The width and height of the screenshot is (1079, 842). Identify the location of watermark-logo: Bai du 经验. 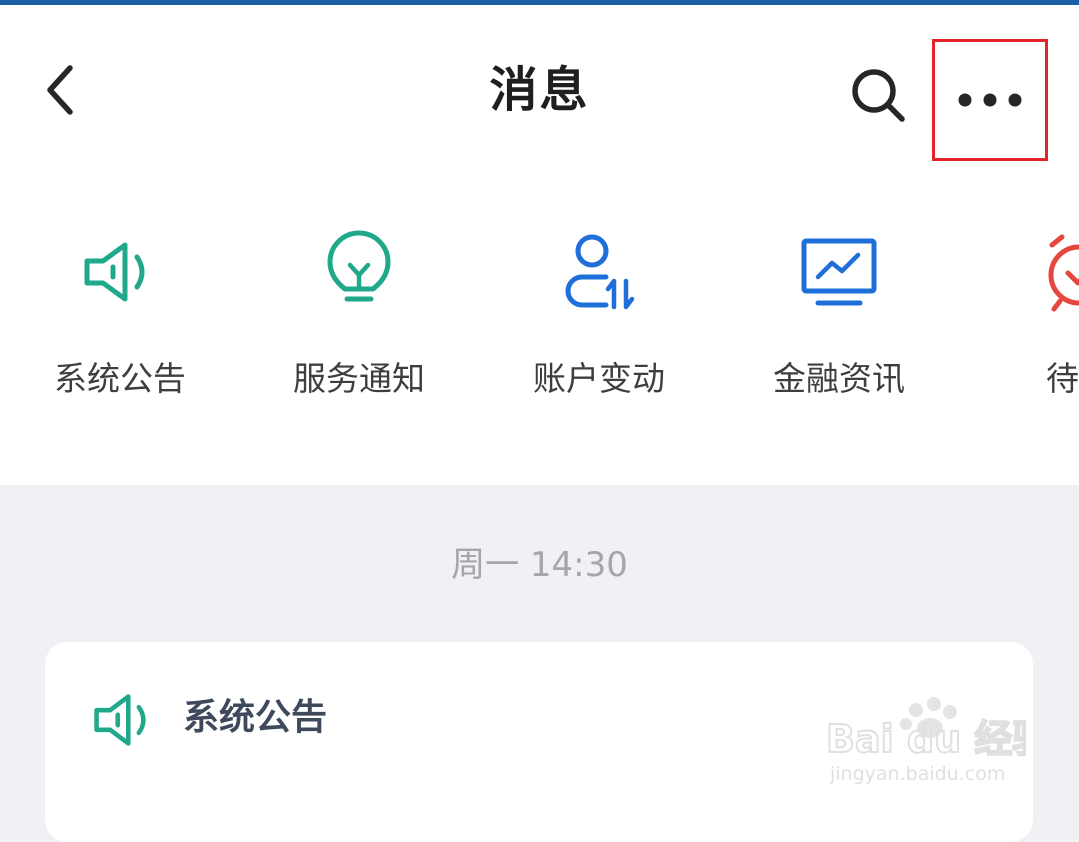
(926, 739).